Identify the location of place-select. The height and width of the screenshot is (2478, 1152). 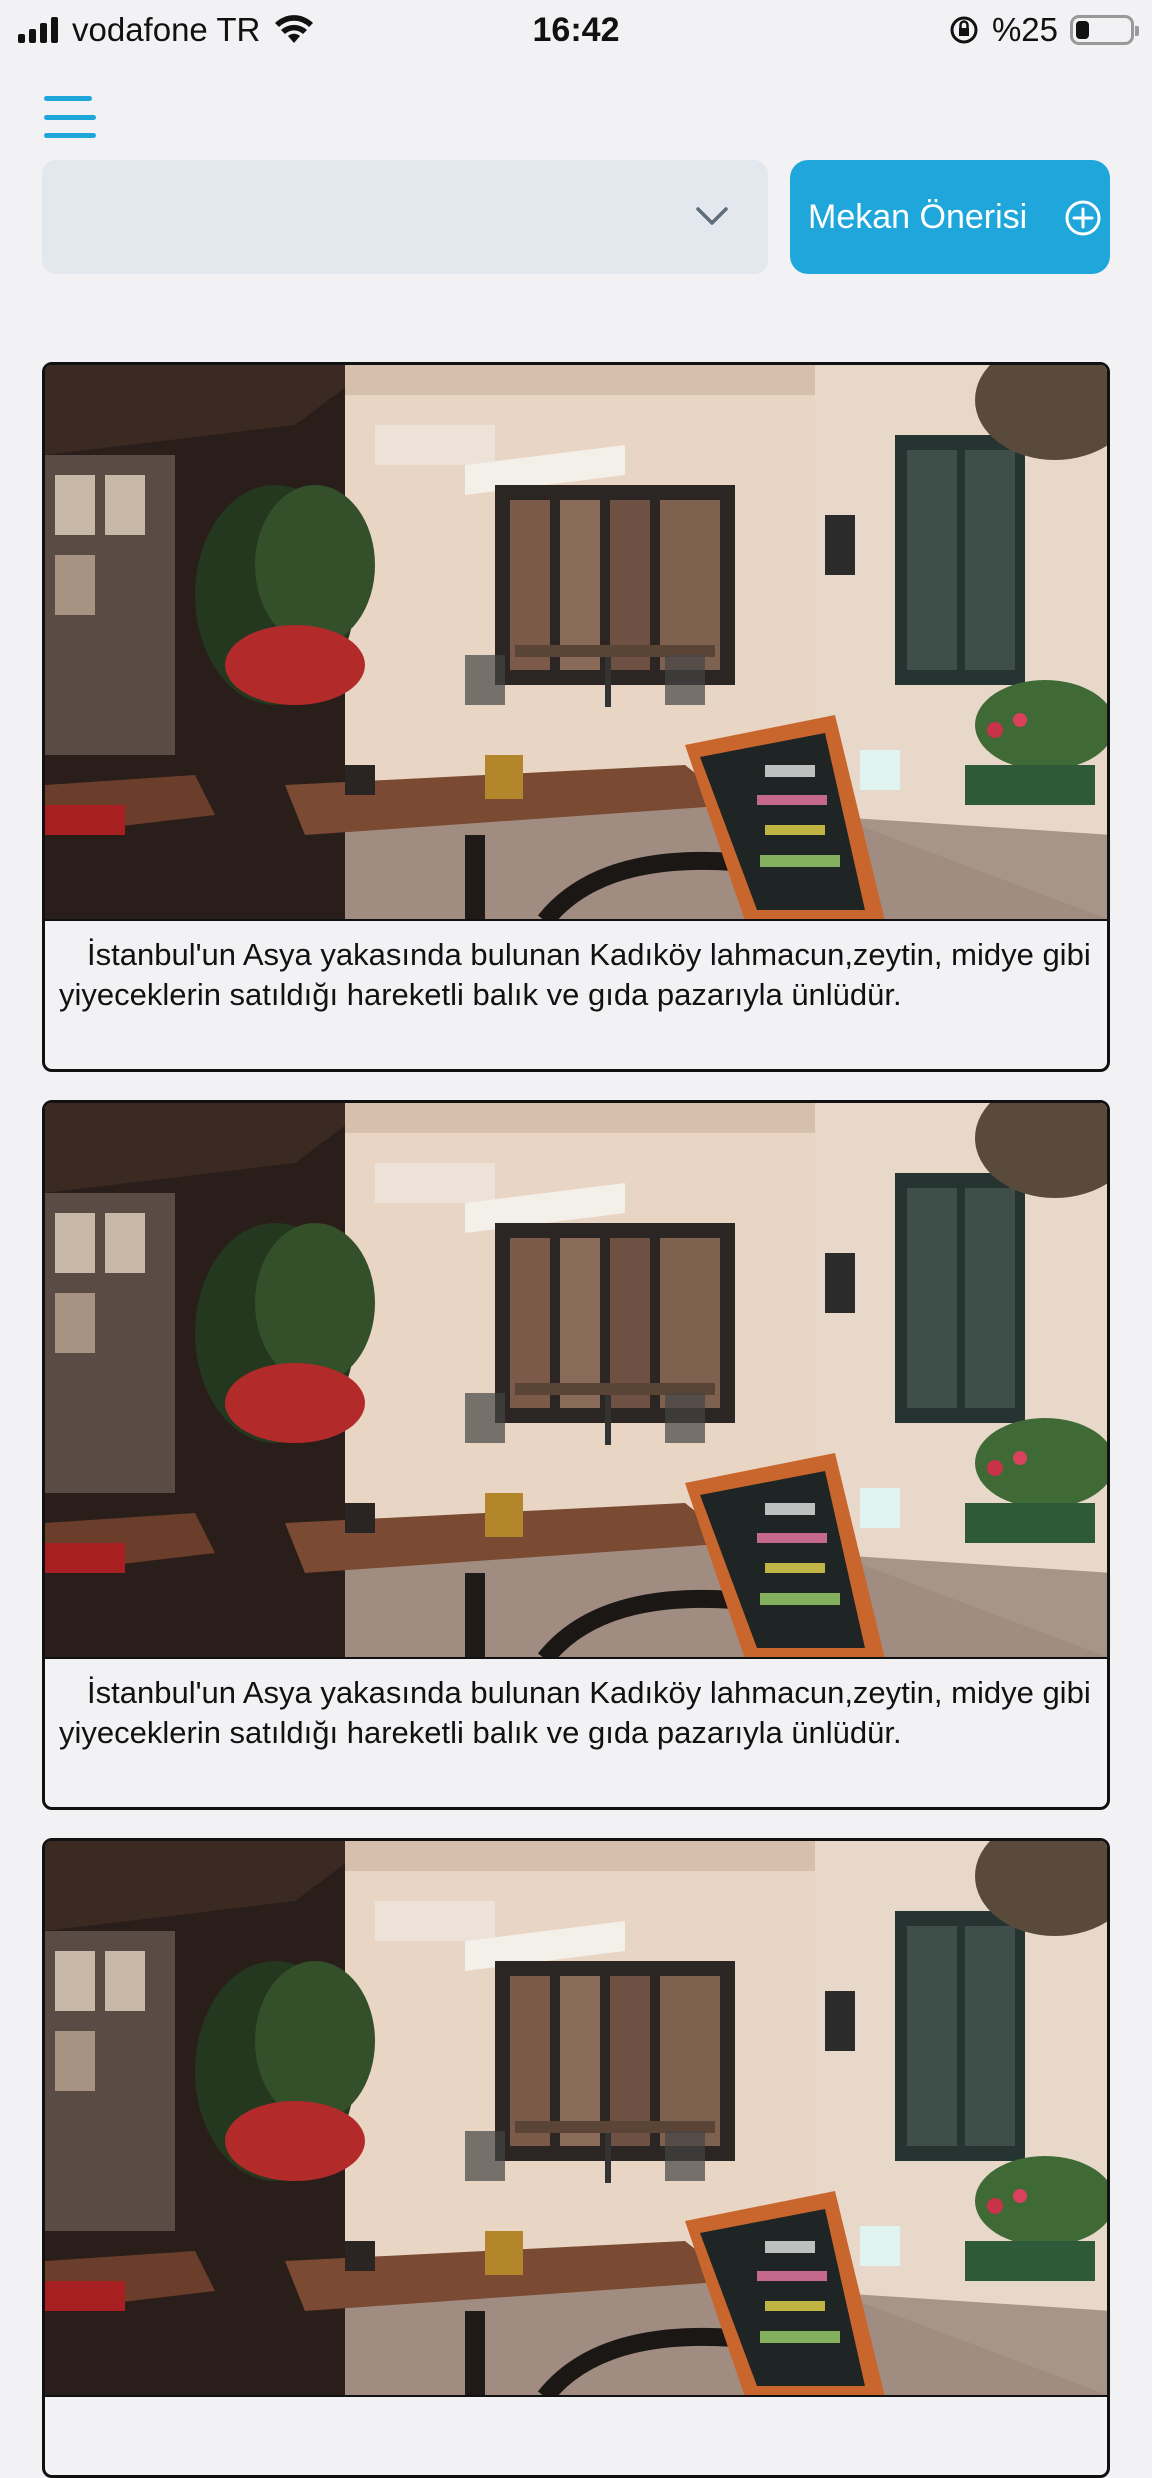
(405, 217).